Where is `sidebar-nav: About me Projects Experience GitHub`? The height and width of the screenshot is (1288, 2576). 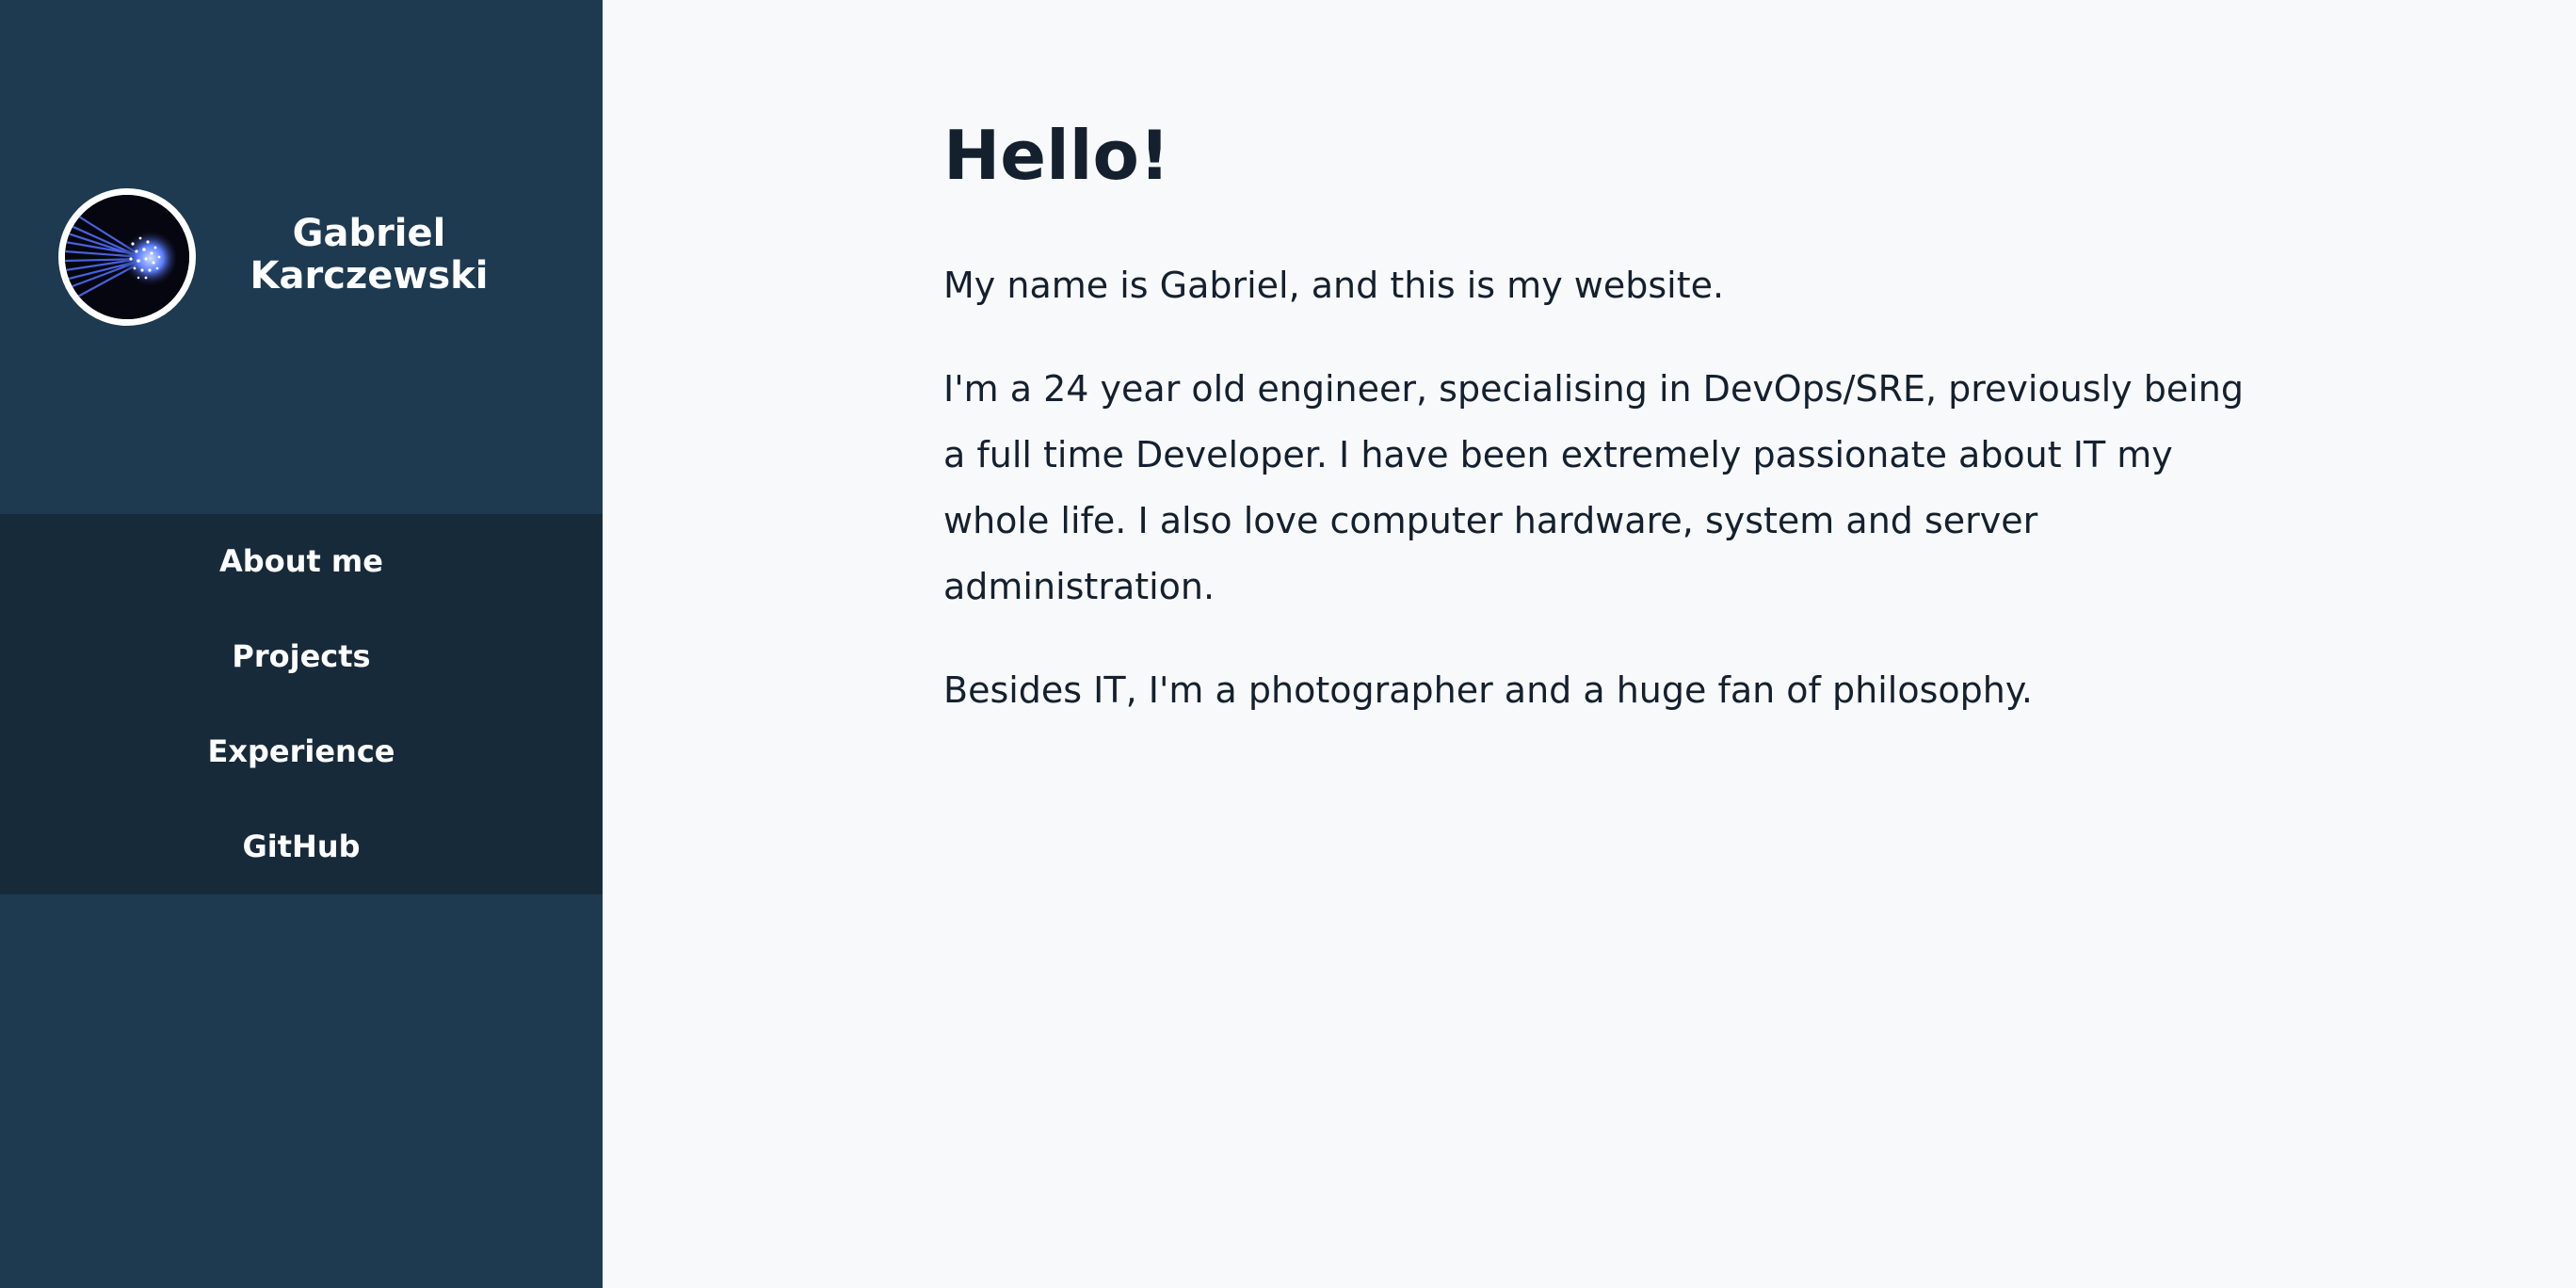 sidebar-nav: About me Projects Experience GitHub is located at coordinates (301, 704).